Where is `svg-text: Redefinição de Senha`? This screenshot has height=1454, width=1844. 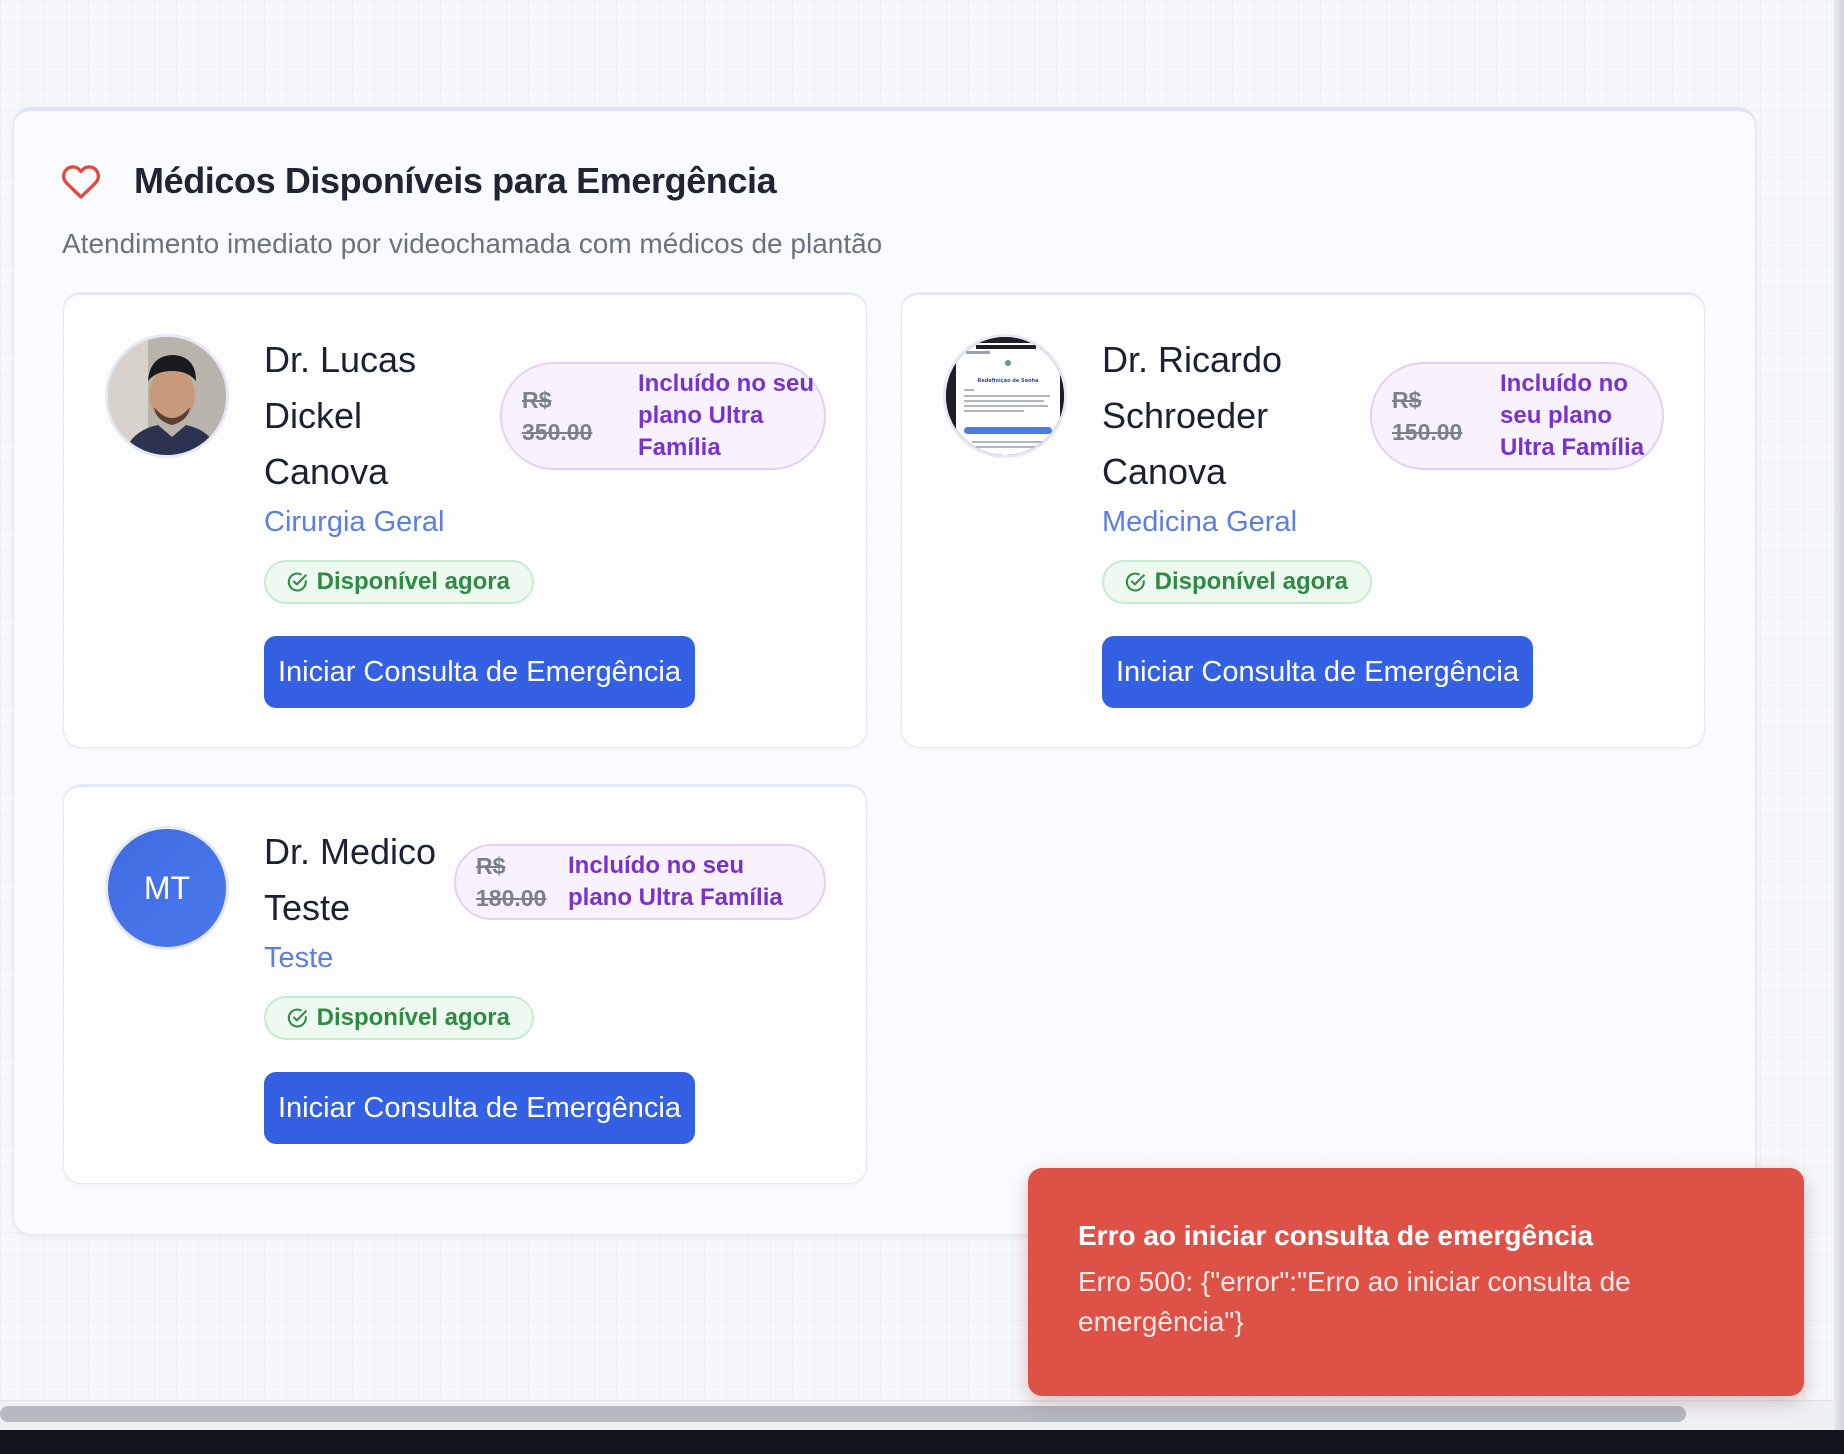
svg-text: Redefinição de Senha is located at coordinates (1008, 381).